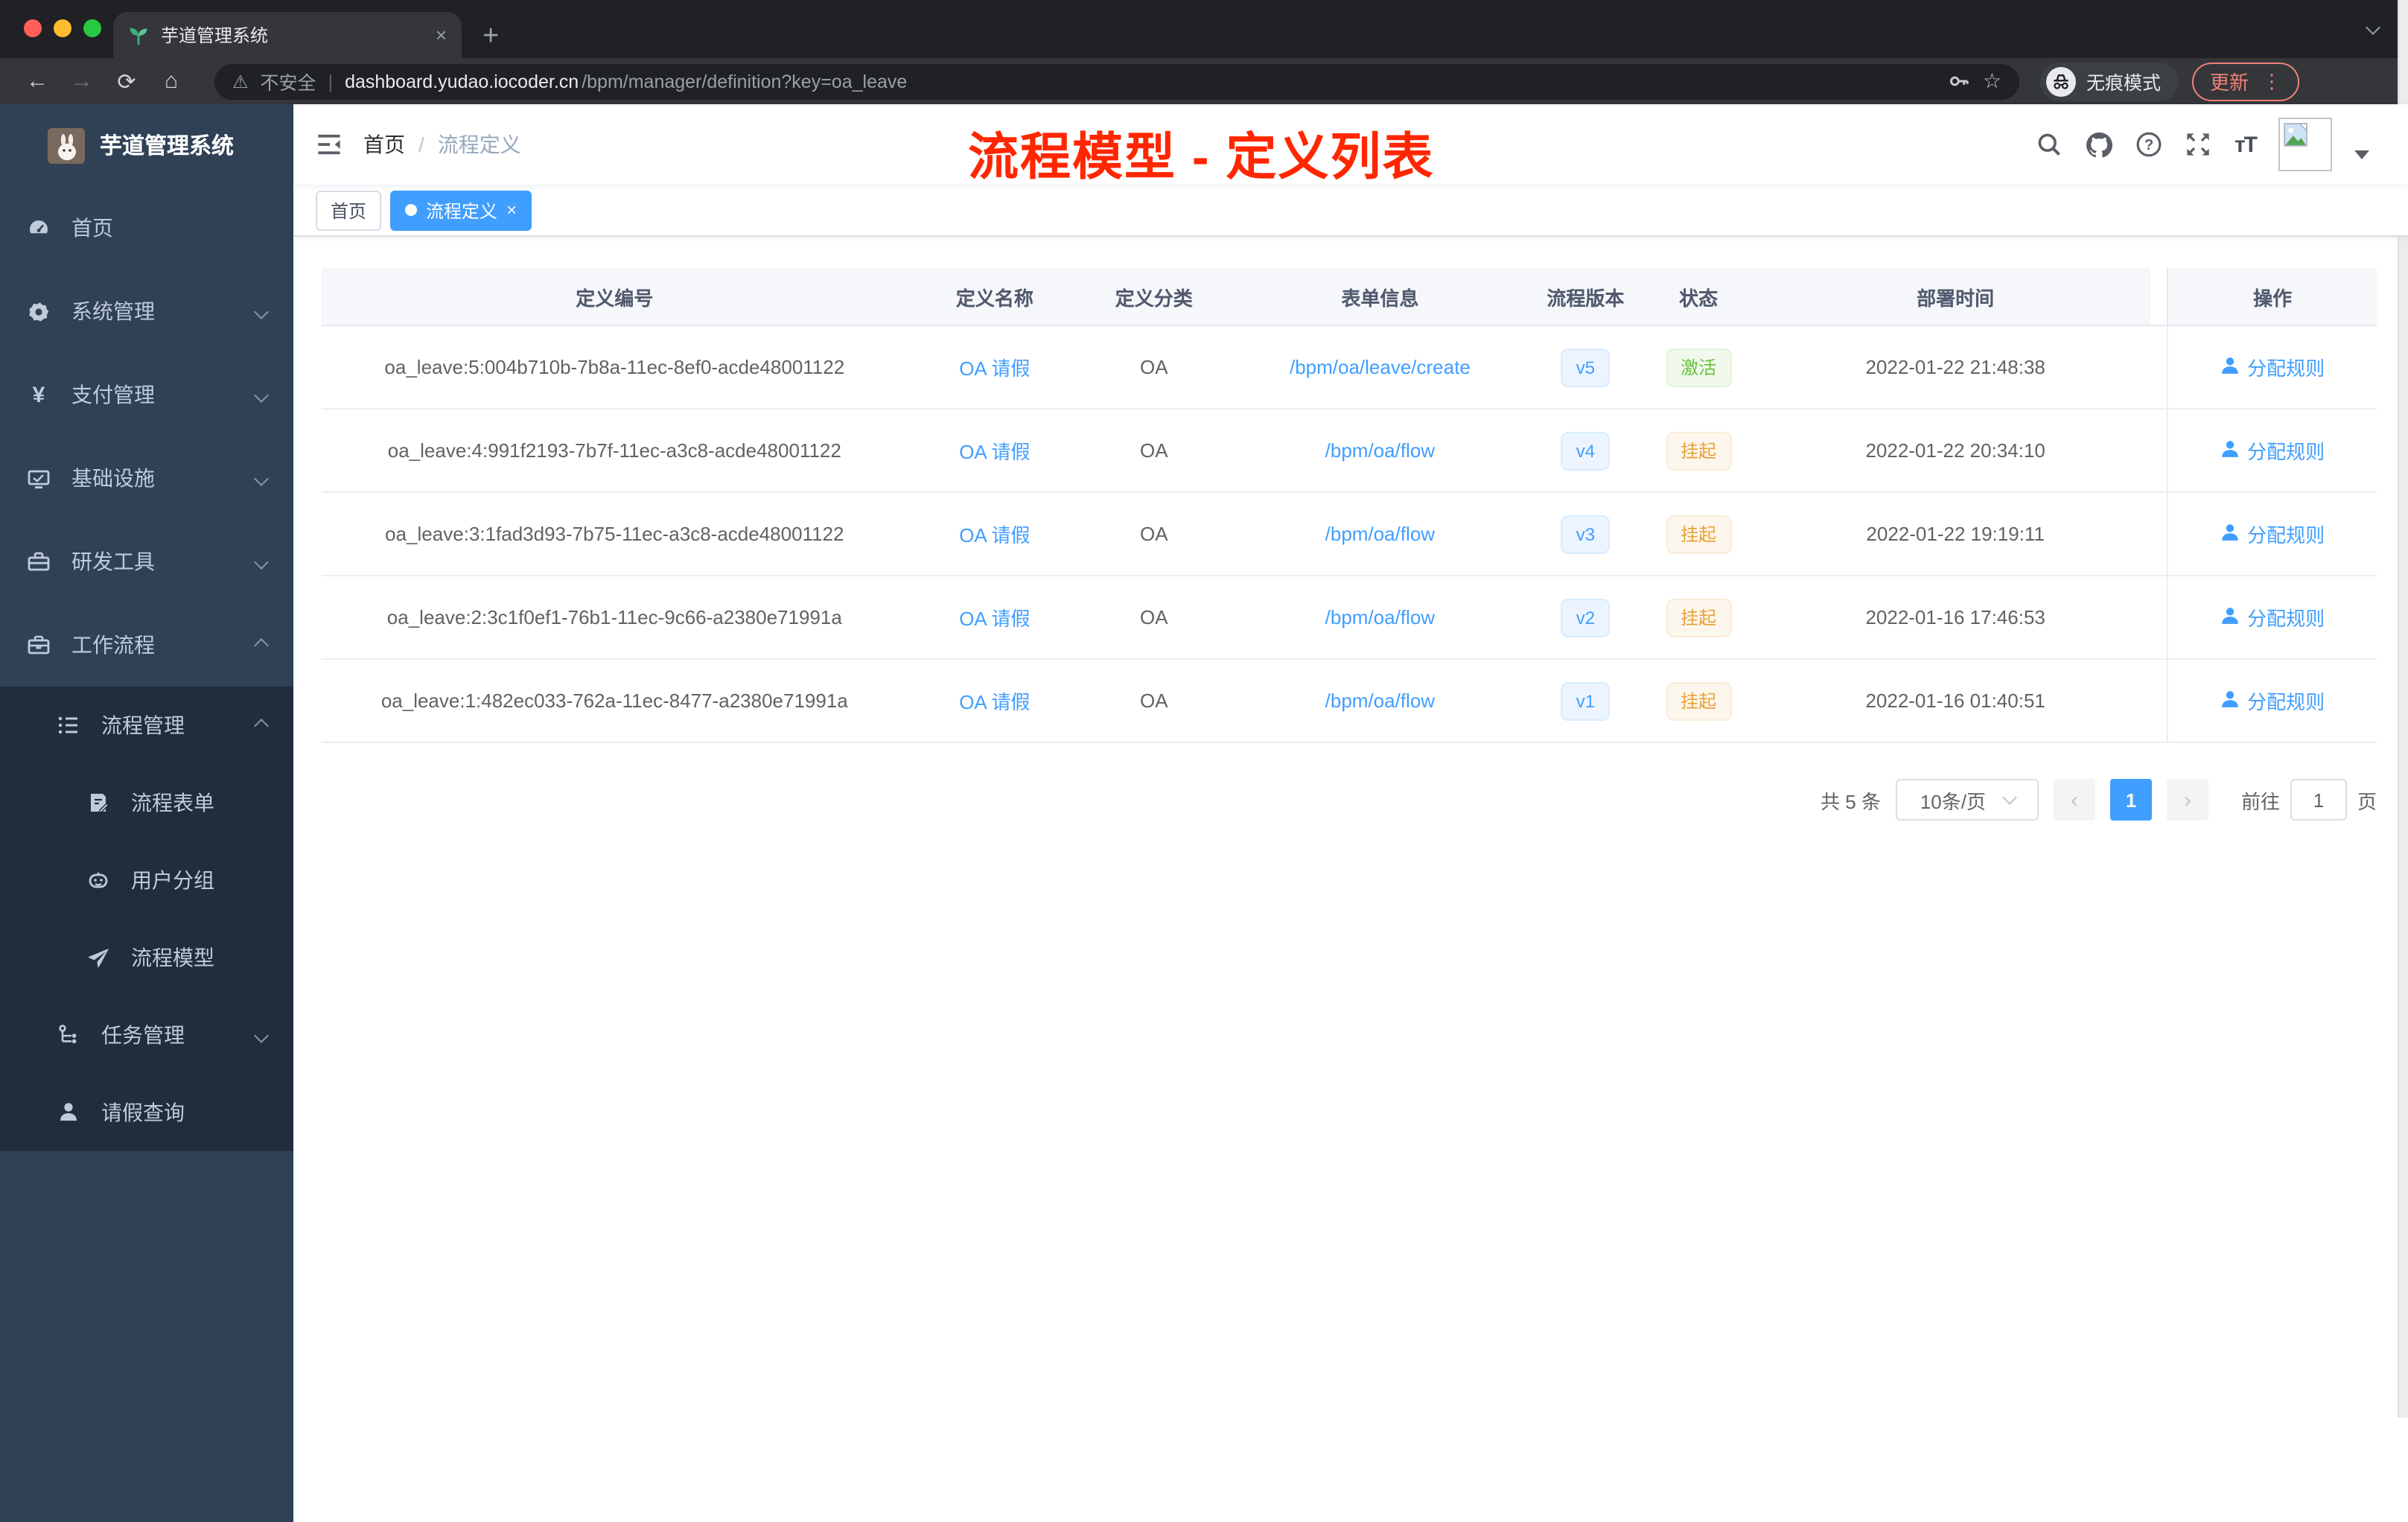 This screenshot has height=1522, width=2408. What do you see at coordinates (1585, 450) in the screenshot?
I see `version-cell: v4` at bounding box center [1585, 450].